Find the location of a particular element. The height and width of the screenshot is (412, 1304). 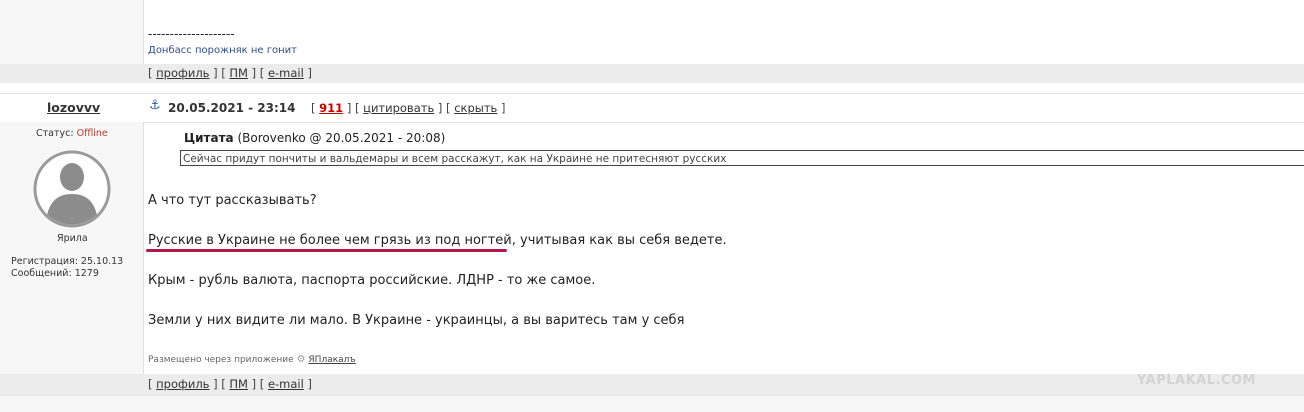

user-stats: Регистрация: 25.10.13 Сообщений: 1279 is located at coordinates (67, 268).